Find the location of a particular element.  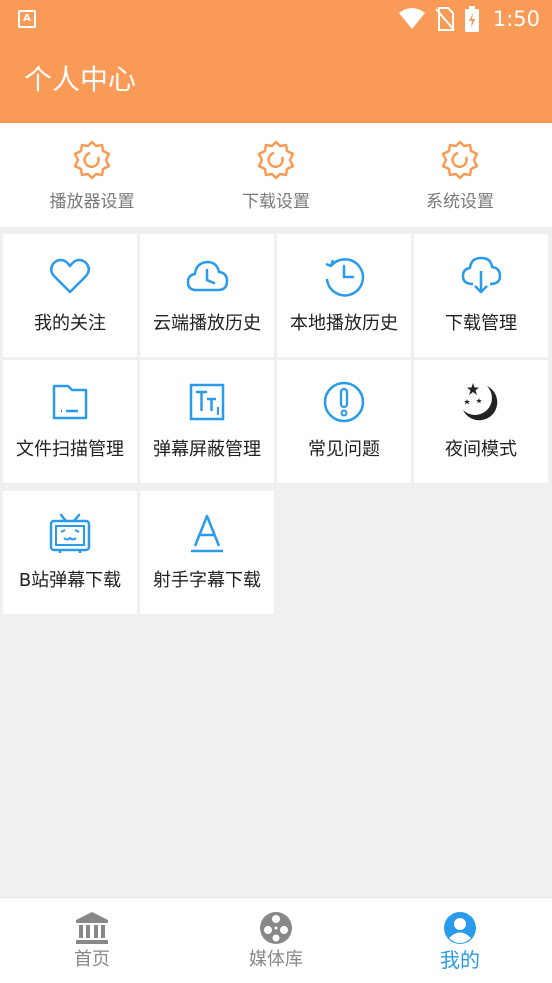

tab-label: 我的 is located at coordinates (460, 960).